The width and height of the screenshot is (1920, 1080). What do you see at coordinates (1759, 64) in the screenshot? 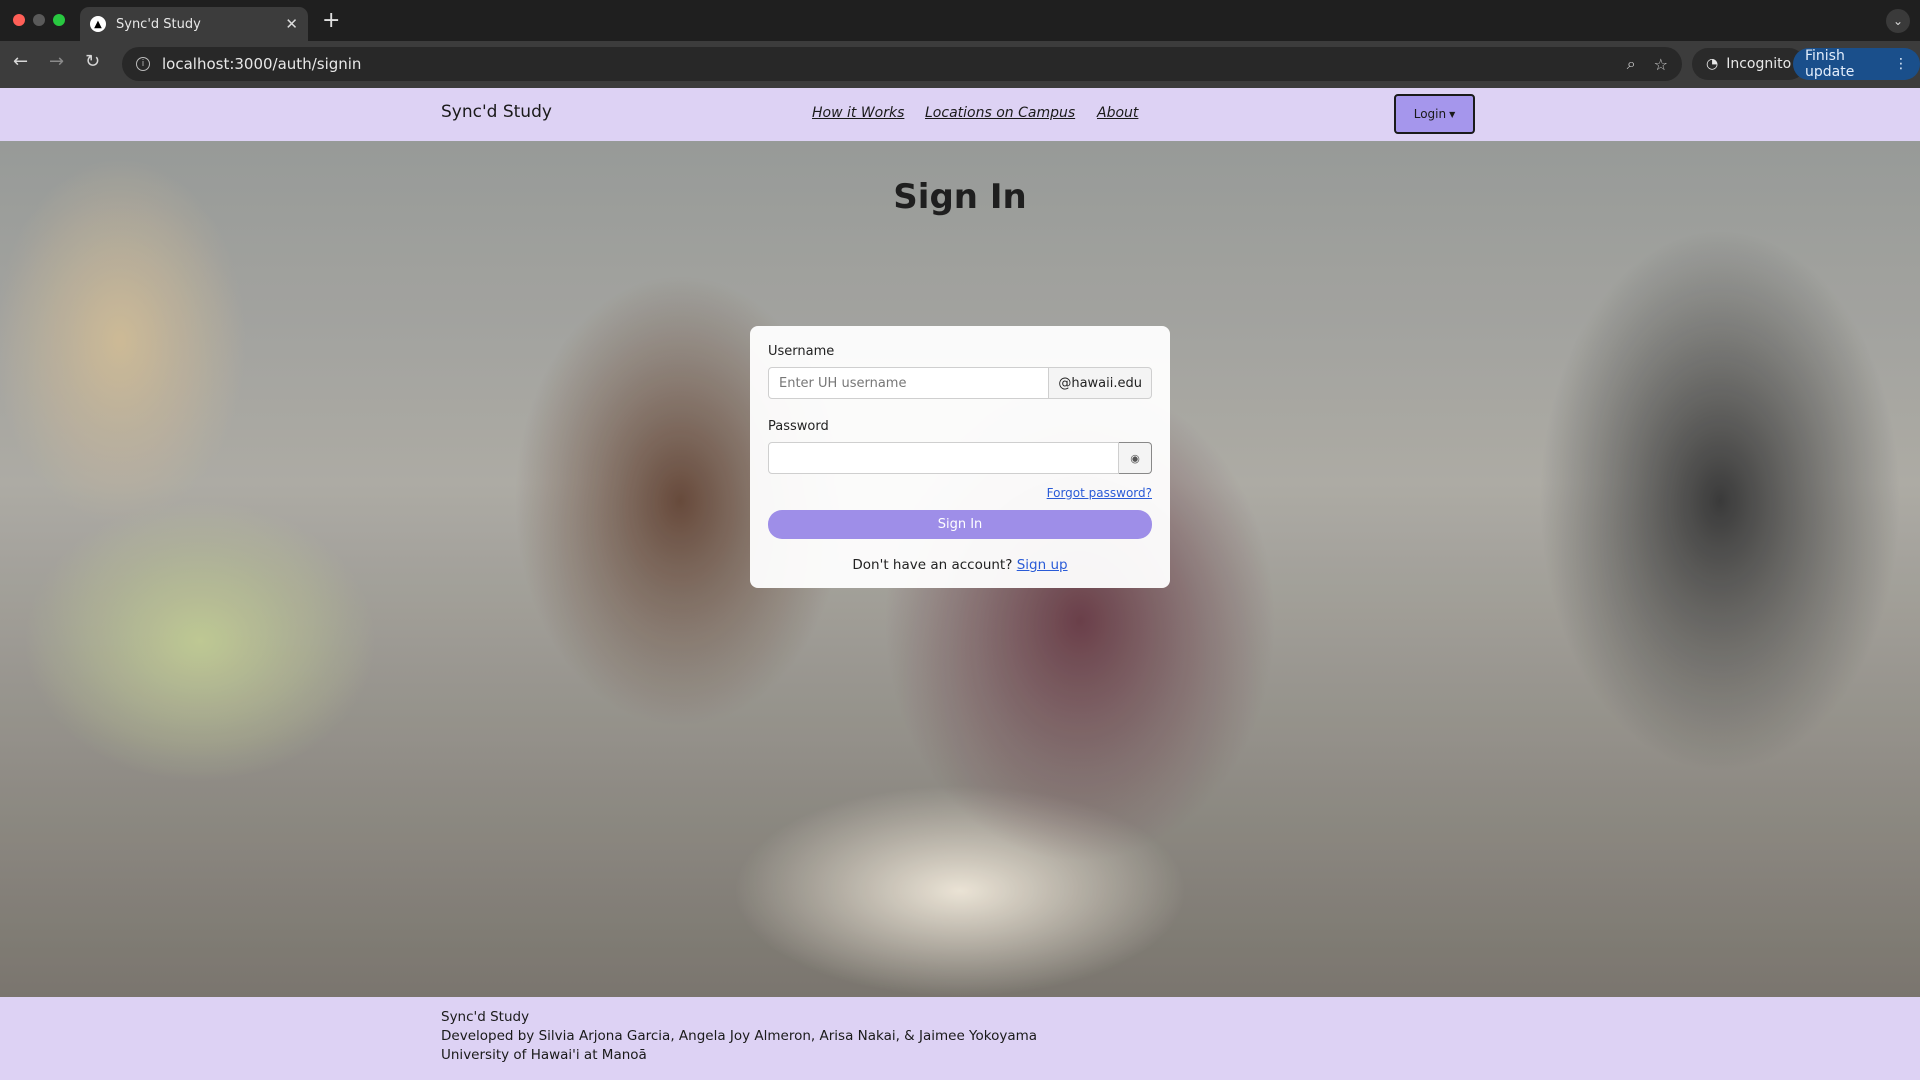
I see `incognito-label: Incognito` at bounding box center [1759, 64].